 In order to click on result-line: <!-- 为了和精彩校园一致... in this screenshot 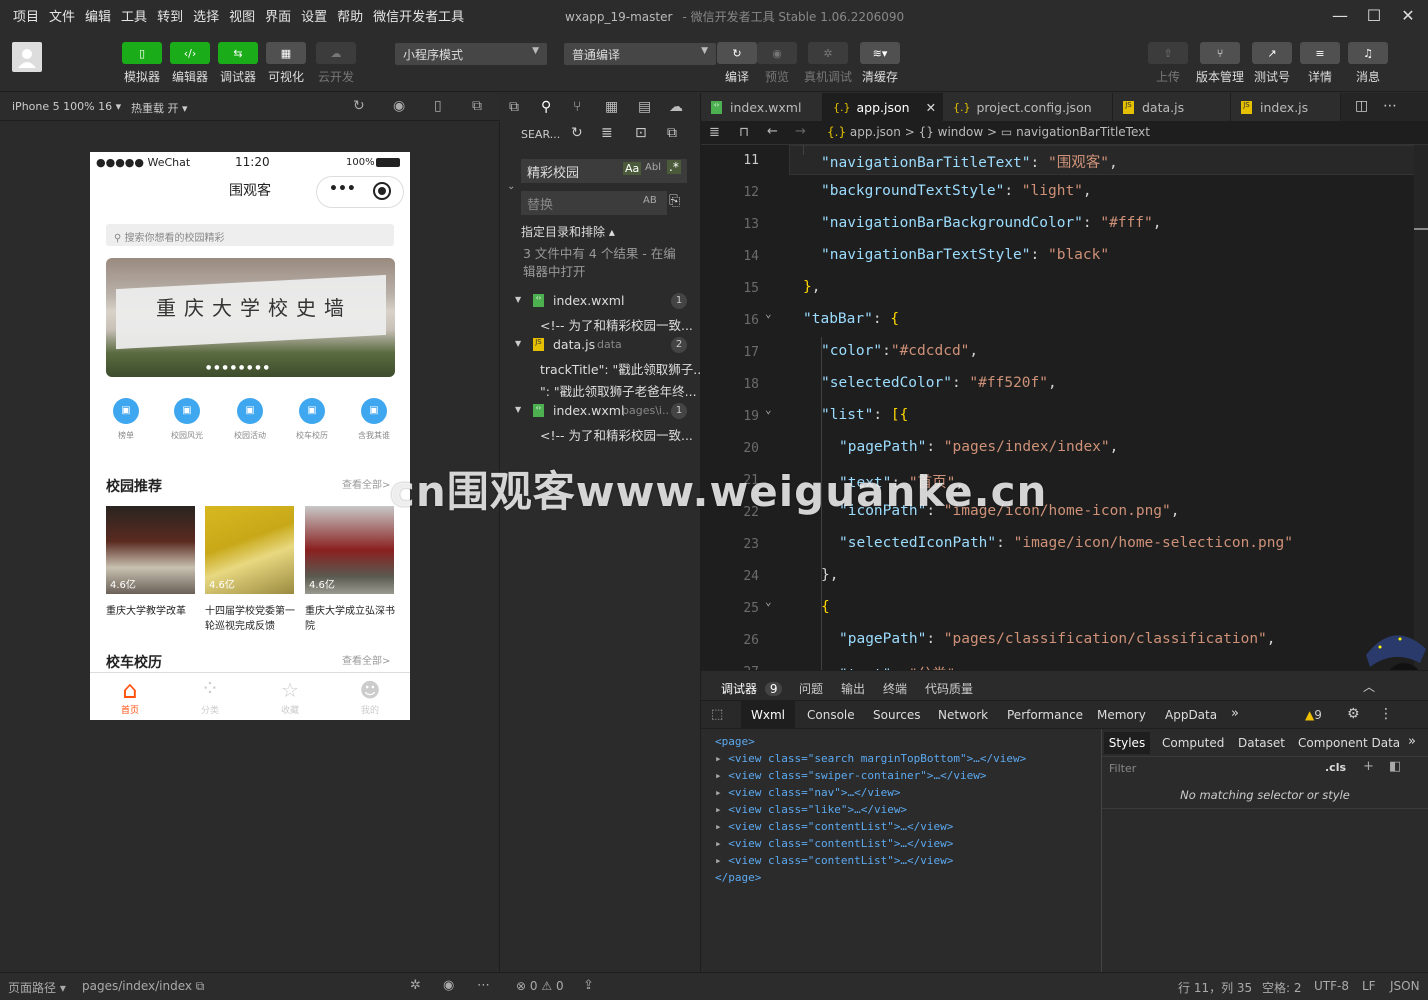, I will do `click(608, 436)`.